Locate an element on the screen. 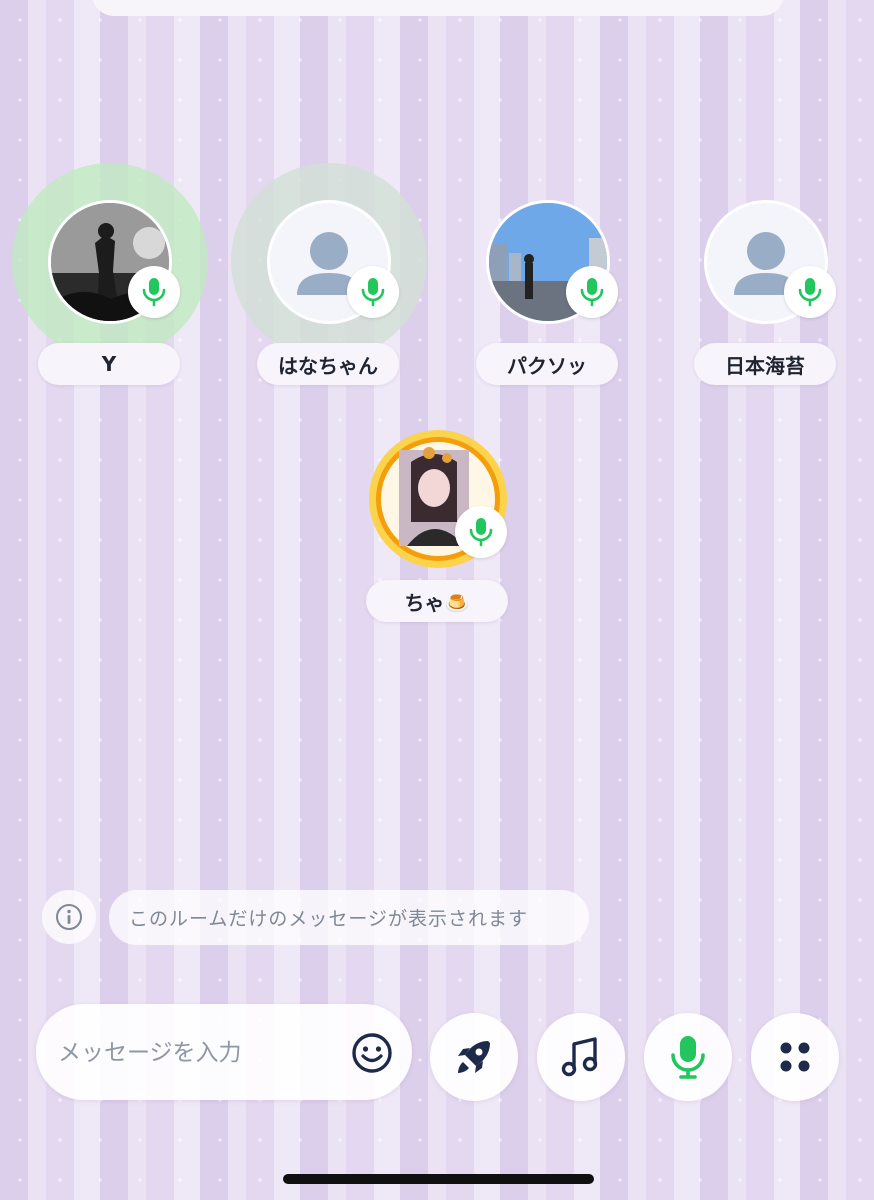  music-button is located at coordinates (581, 1057).